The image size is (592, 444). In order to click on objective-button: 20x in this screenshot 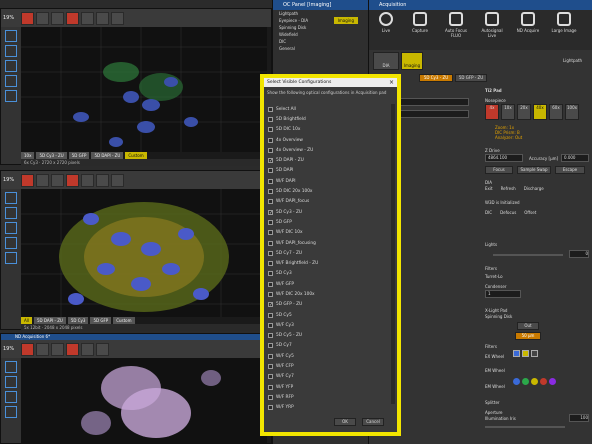, I will do `click(524, 112)`.